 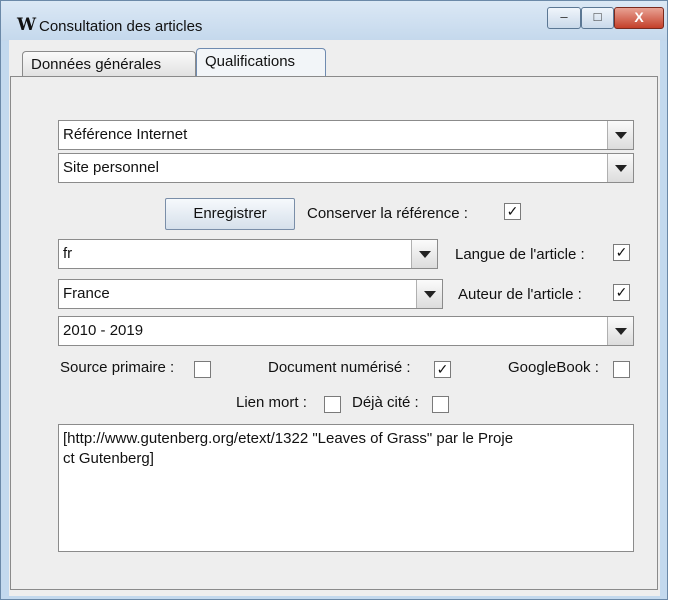 What do you see at coordinates (250, 294) in the screenshot?
I see `country-select: France` at bounding box center [250, 294].